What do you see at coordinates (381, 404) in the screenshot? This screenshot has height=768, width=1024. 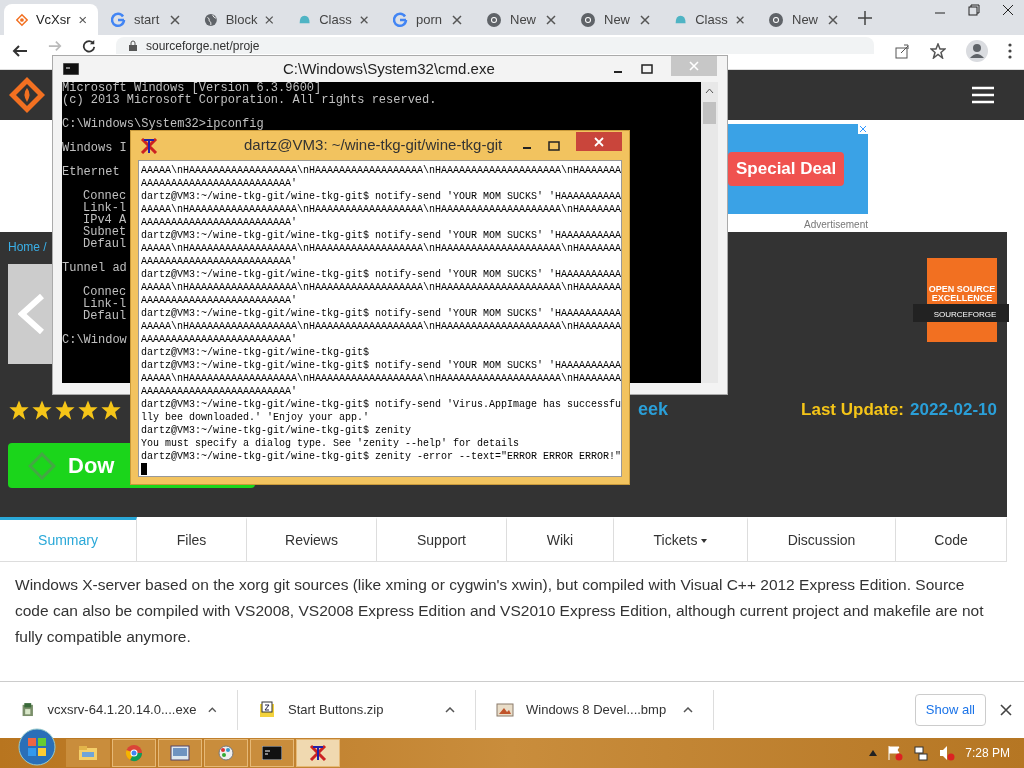 I see `terminal-line: dartz@VM3:~/wine-tkg-git/wine-tkg-git$ notify-send 'Virus.AppImage has successfu` at bounding box center [381, 404].